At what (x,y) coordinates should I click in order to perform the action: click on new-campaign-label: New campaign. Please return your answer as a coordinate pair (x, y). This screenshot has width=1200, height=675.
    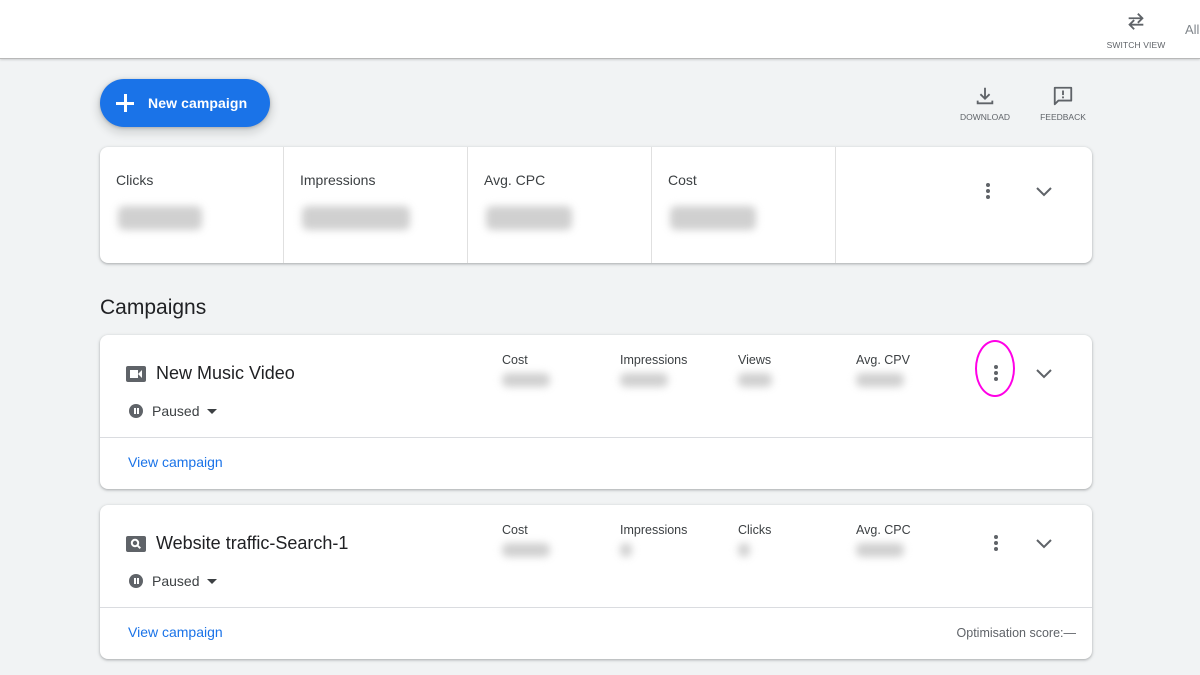
    Looking at the image, I should click on (198, 103).